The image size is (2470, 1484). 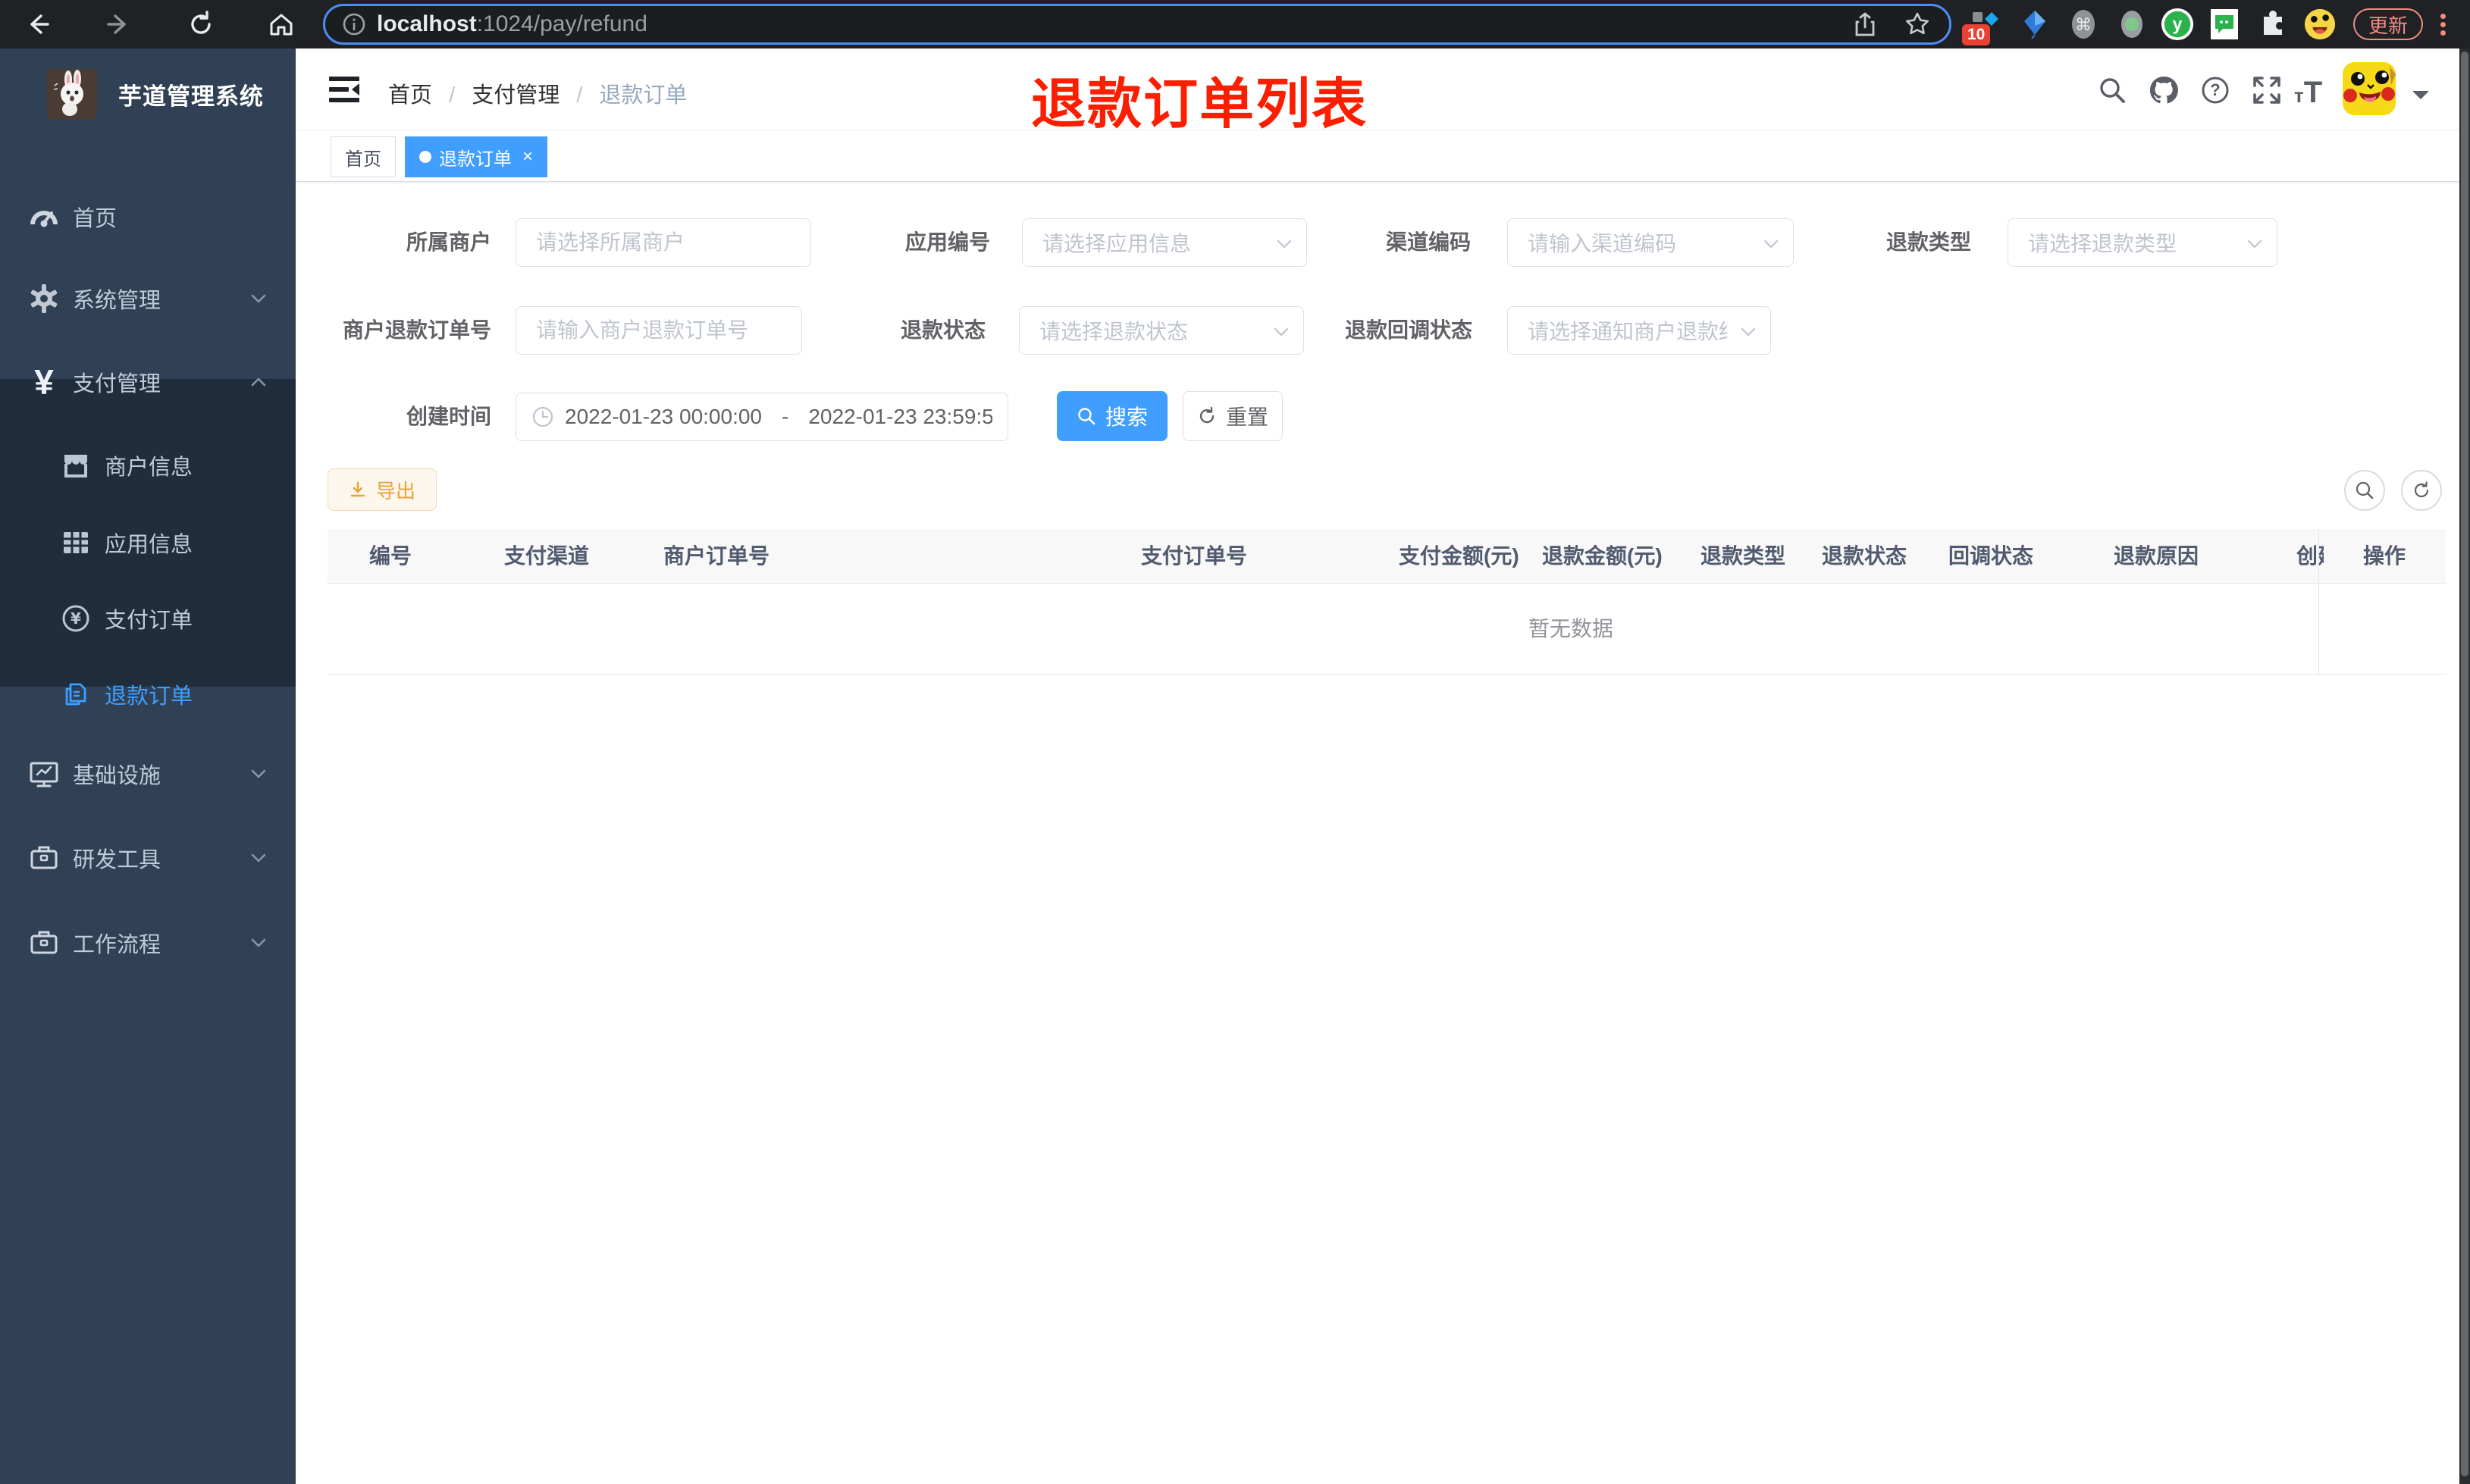 I want to click on merchant-refund-no-label: 商户退款订单号, so click(x=416, y=330).